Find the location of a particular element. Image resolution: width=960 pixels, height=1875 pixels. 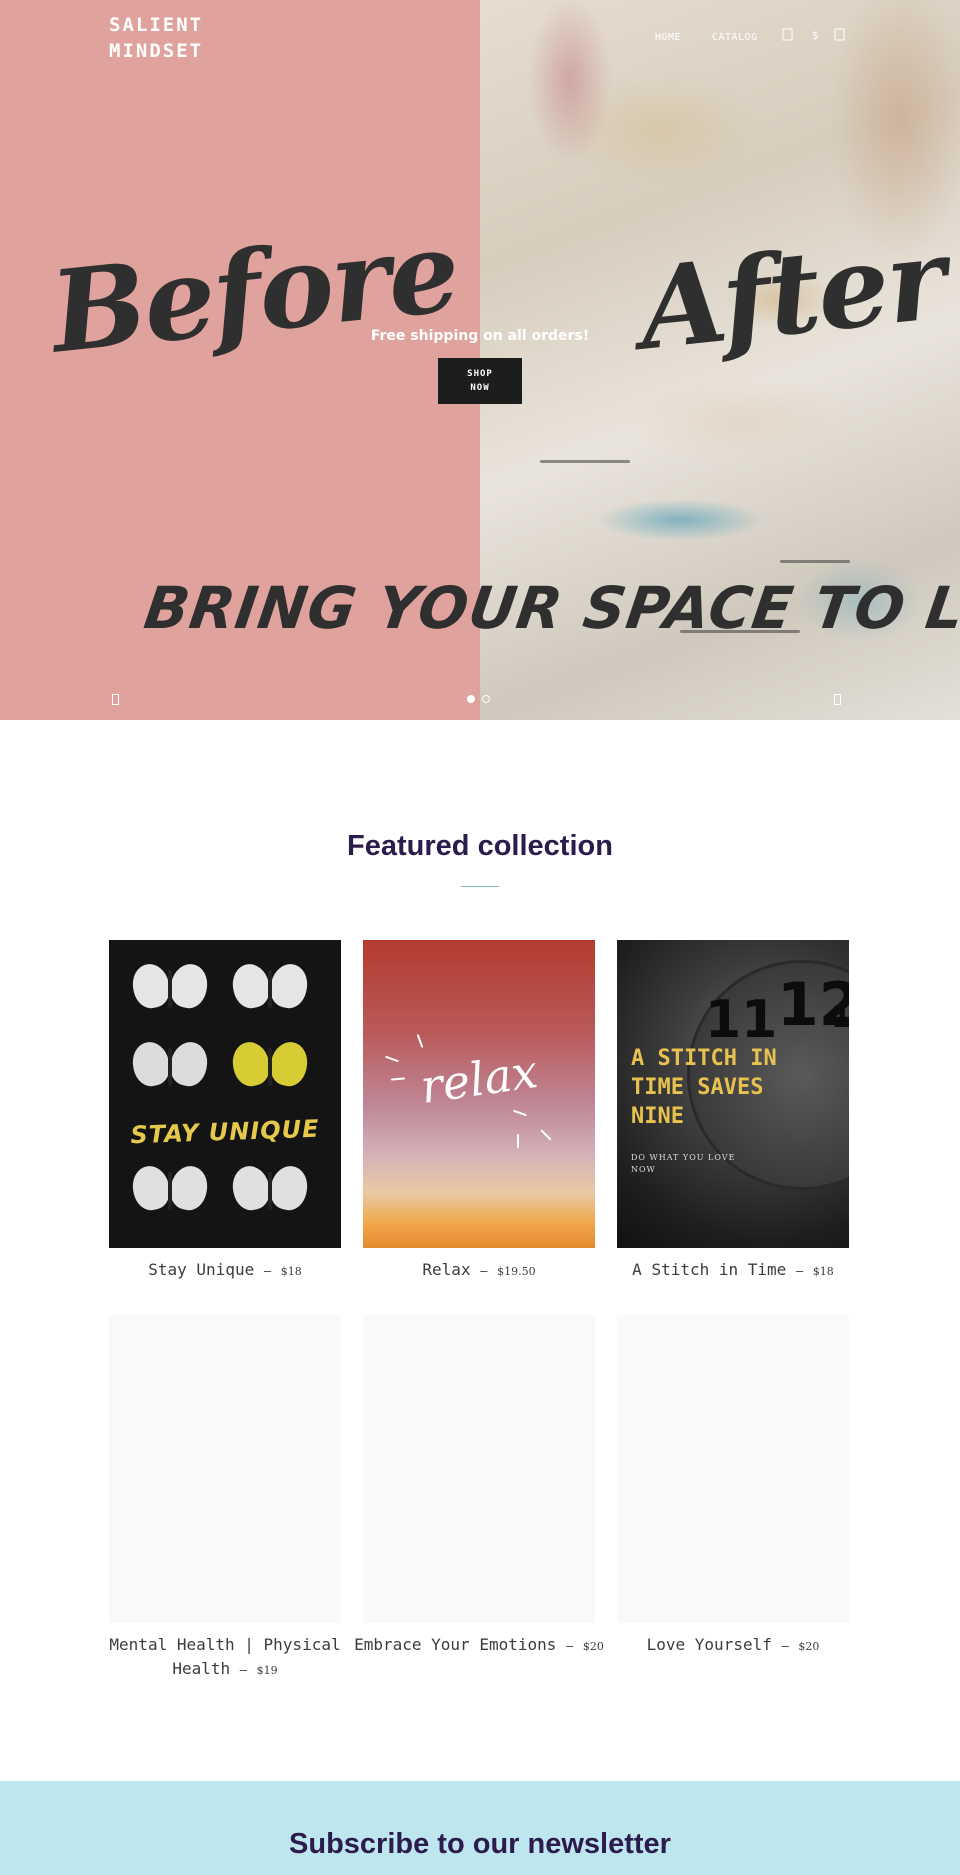

cart-icon is located at coordinates (840, 36).